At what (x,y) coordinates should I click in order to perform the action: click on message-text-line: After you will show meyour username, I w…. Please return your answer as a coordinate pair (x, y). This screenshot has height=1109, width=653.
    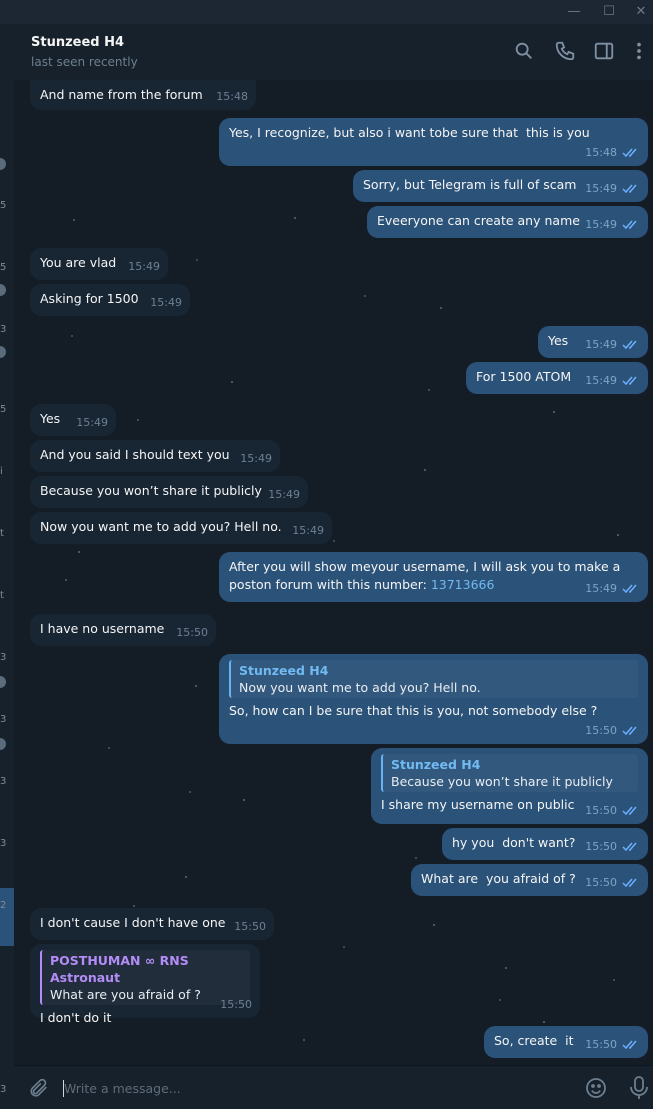
    Looking at the image, I should click on (425, 566).